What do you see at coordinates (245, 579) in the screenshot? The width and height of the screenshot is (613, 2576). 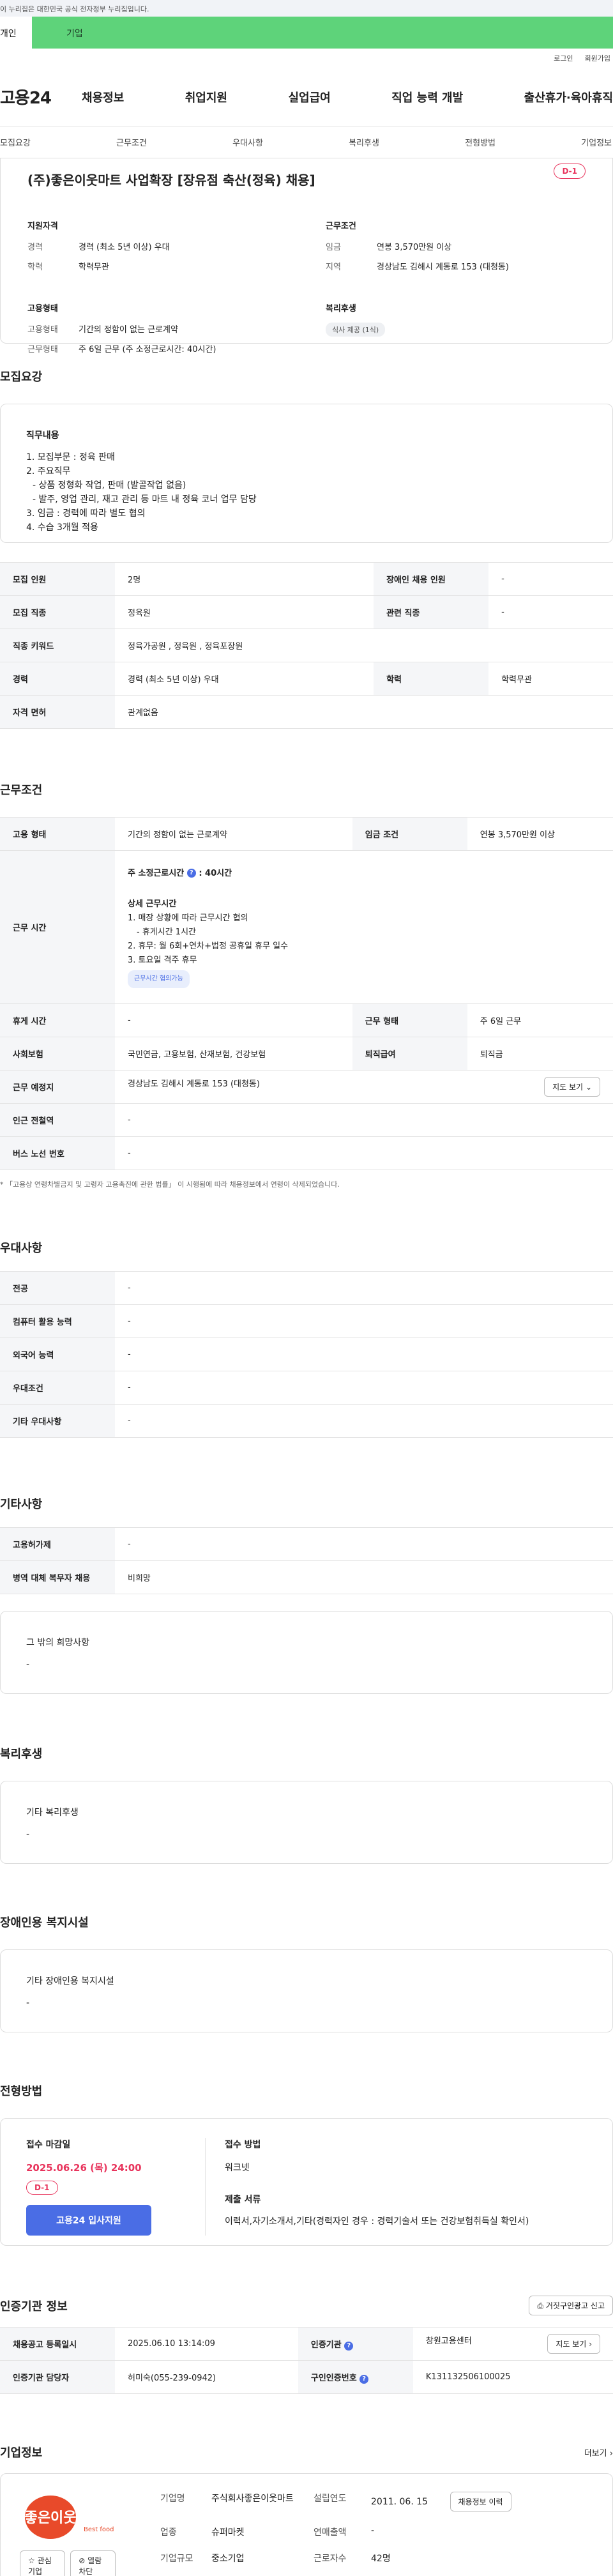 I see `cell-value: 2명` at bounding box center [245, 579].